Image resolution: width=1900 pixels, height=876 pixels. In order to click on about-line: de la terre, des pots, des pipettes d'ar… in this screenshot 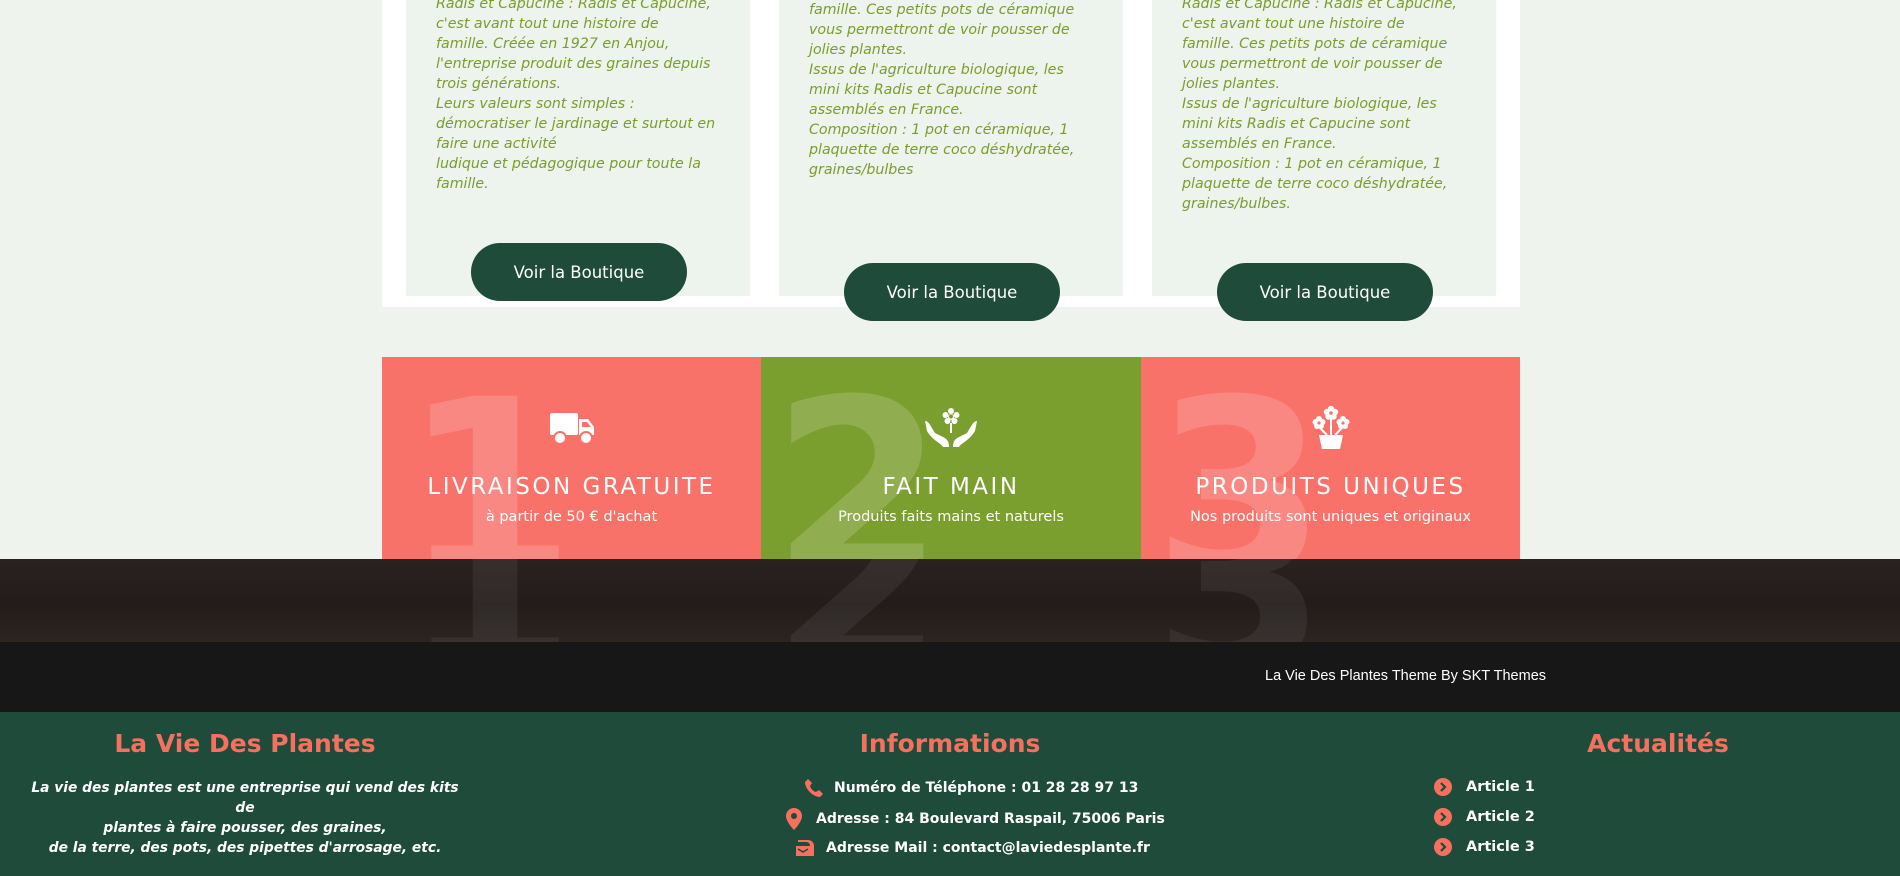, I will do `click(245, 848)`.